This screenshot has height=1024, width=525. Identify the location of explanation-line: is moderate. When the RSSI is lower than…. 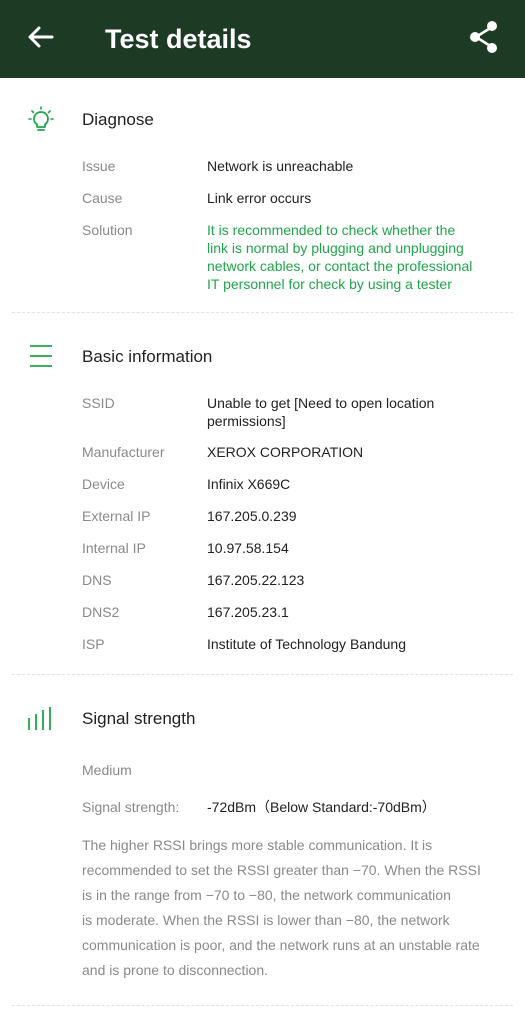
(266, 920).